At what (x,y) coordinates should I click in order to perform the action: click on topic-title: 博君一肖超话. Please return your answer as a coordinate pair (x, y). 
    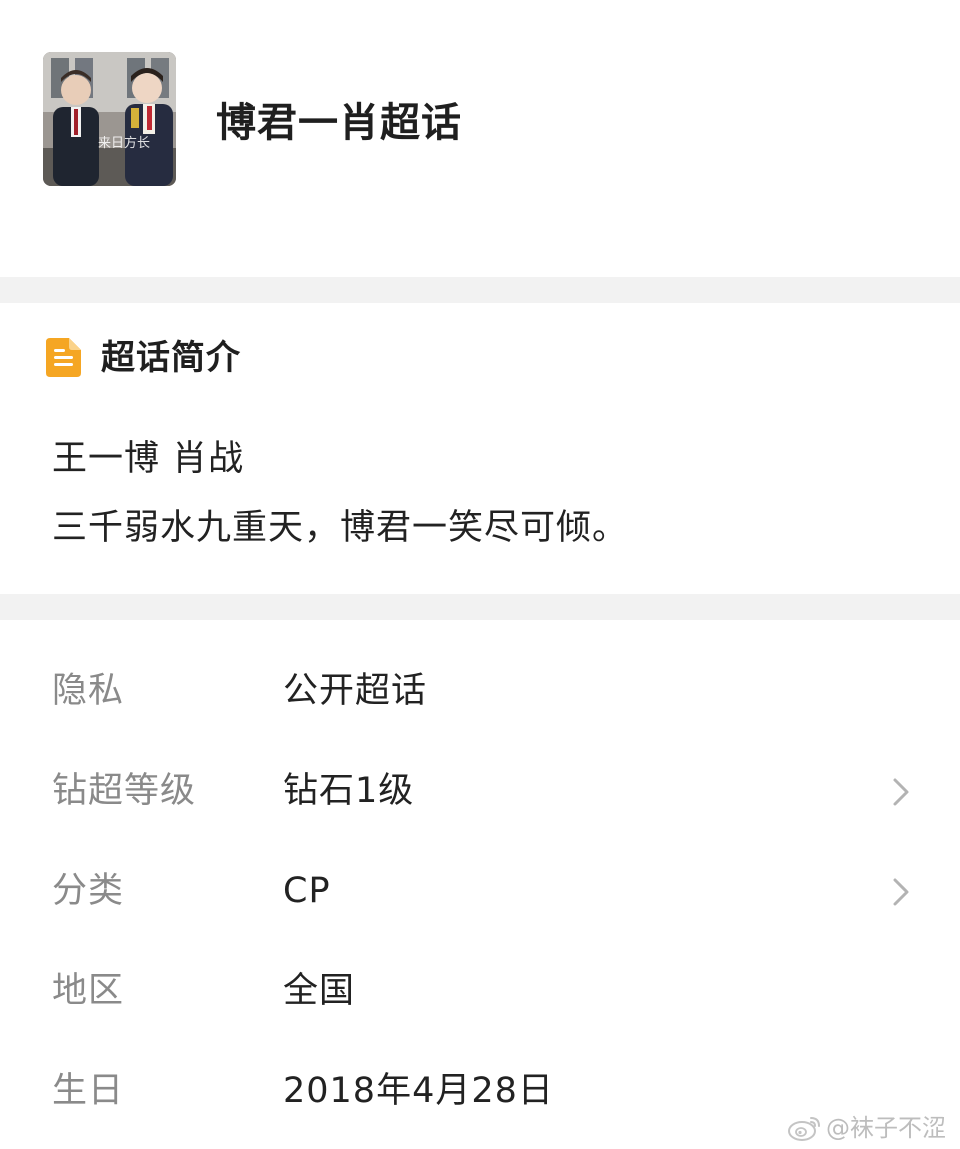
    Looking at the image, I should click on (339, 123).